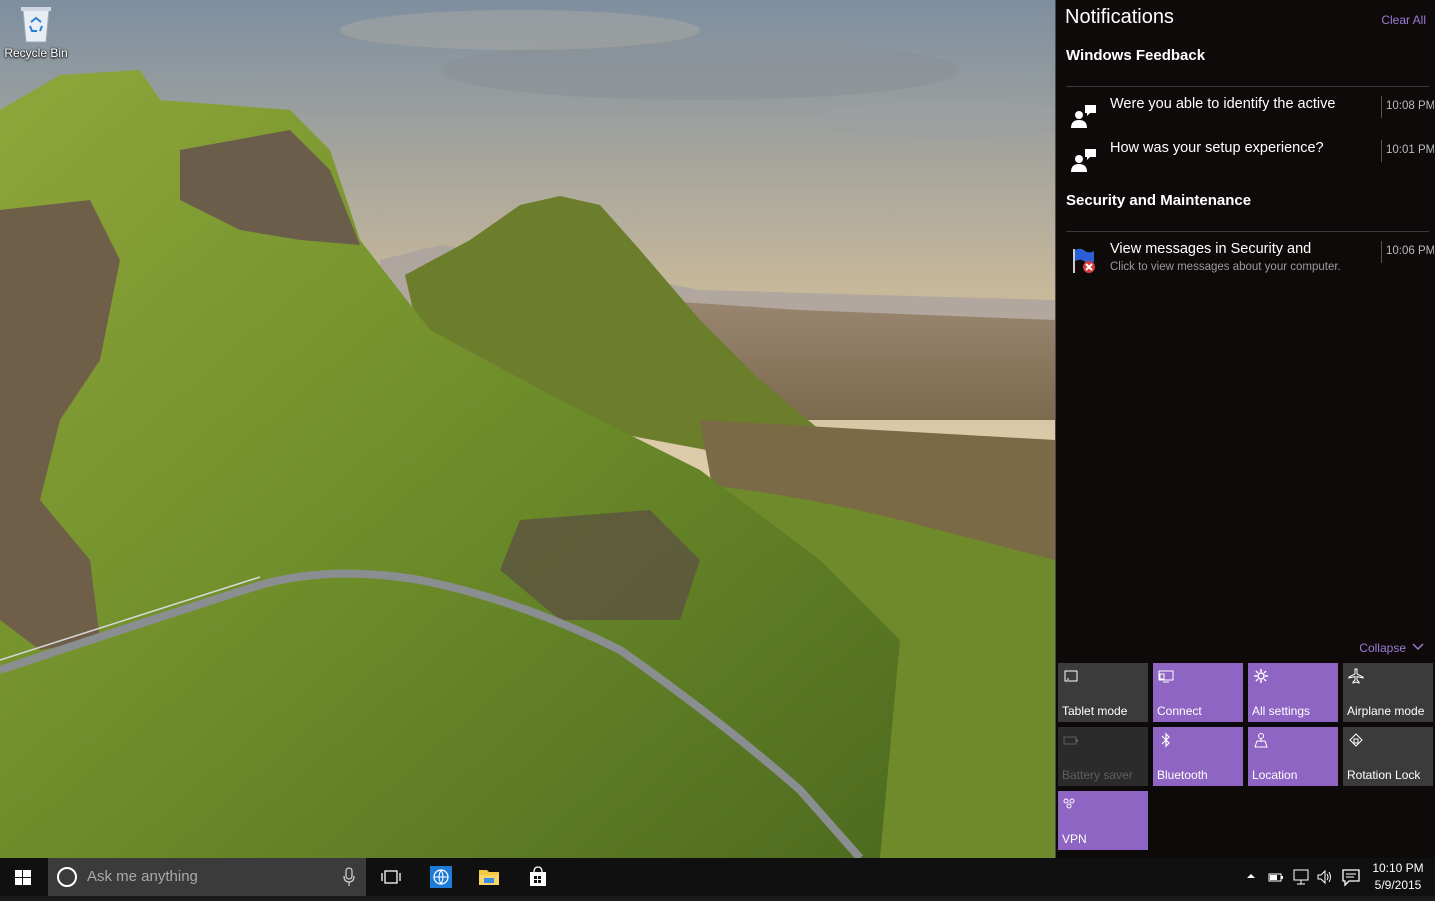 The height and width of the screenshot is (901, 1435). I want to click on tablet-mode-icon, so click(1071, 676).